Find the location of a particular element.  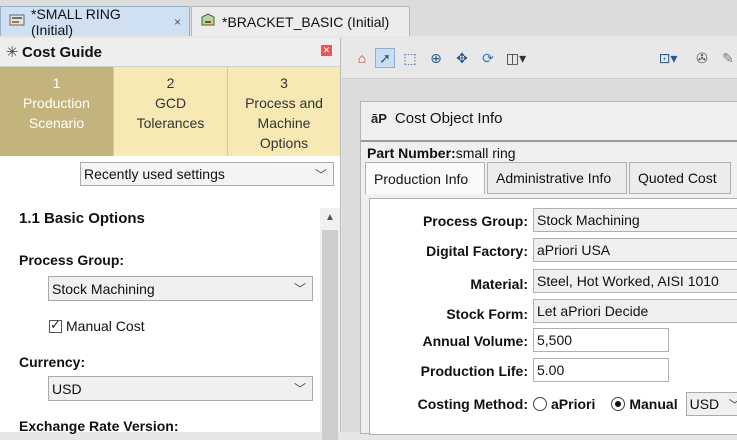

material-label: Material: is located at coordinates (499, 284).